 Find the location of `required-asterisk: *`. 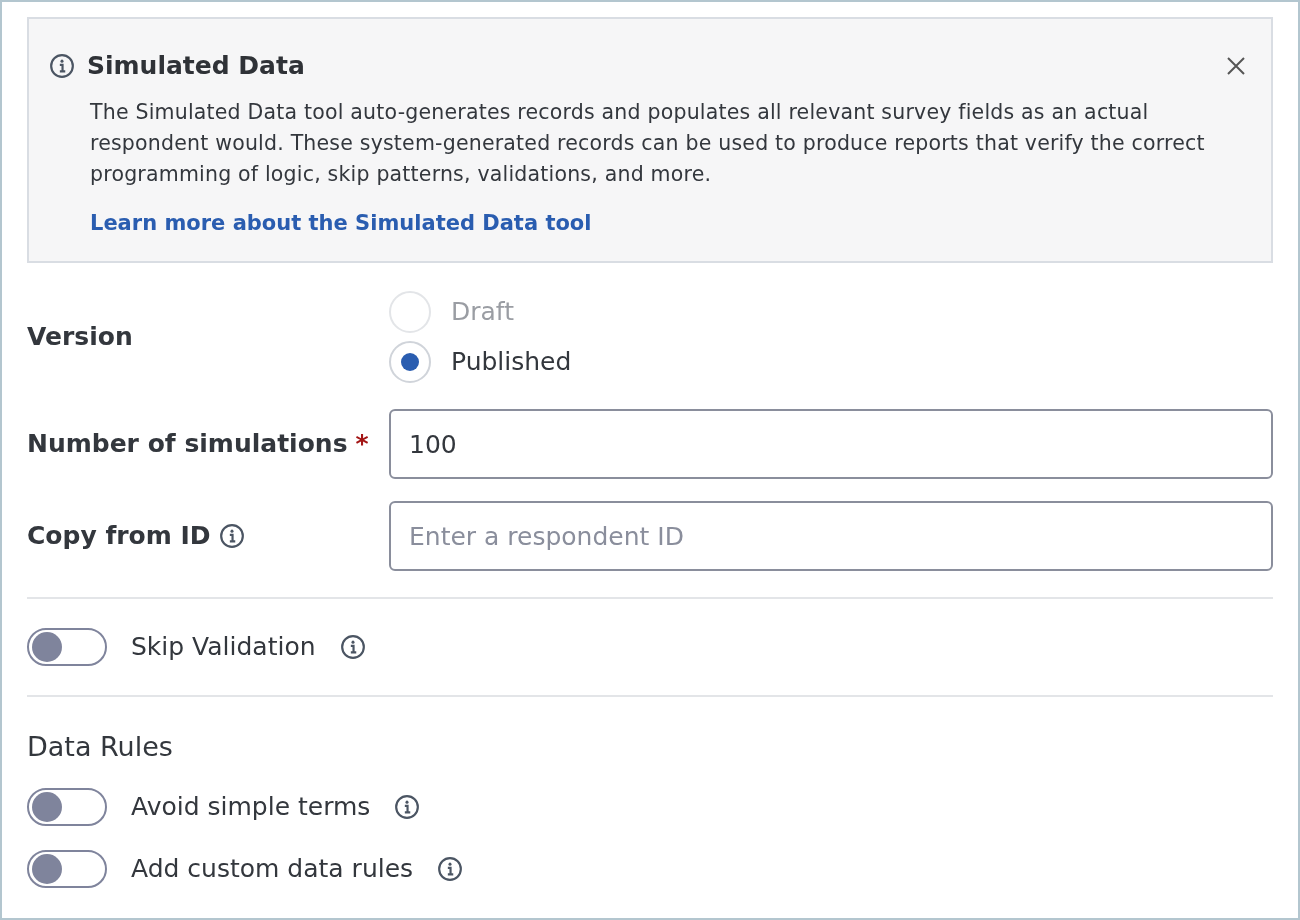

required-asterisk: * is located at coordinates (362, 444).